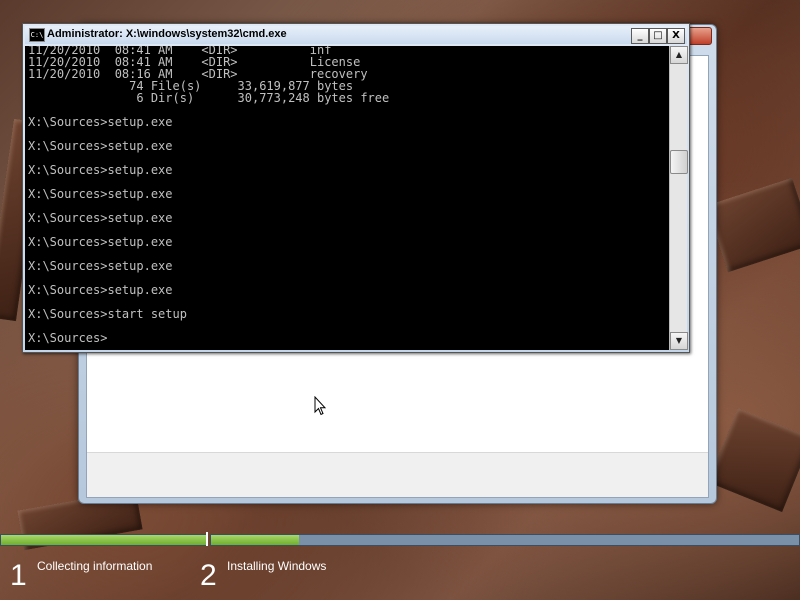  I want to click on progress-divider, so click(207, 539).